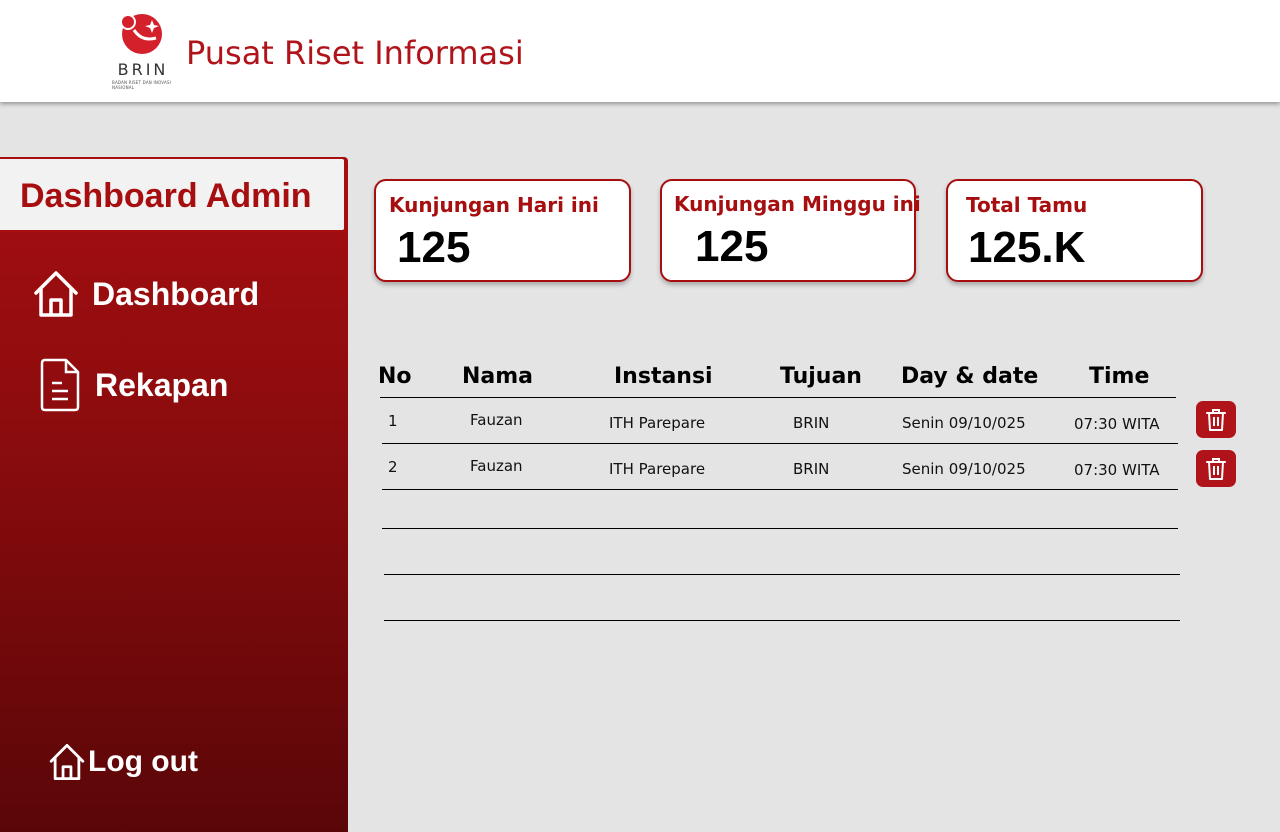  Describe the element at coordinates (355, 53) in the screenshot. I see `app-title: Pusat Riset Informasi` at that location.